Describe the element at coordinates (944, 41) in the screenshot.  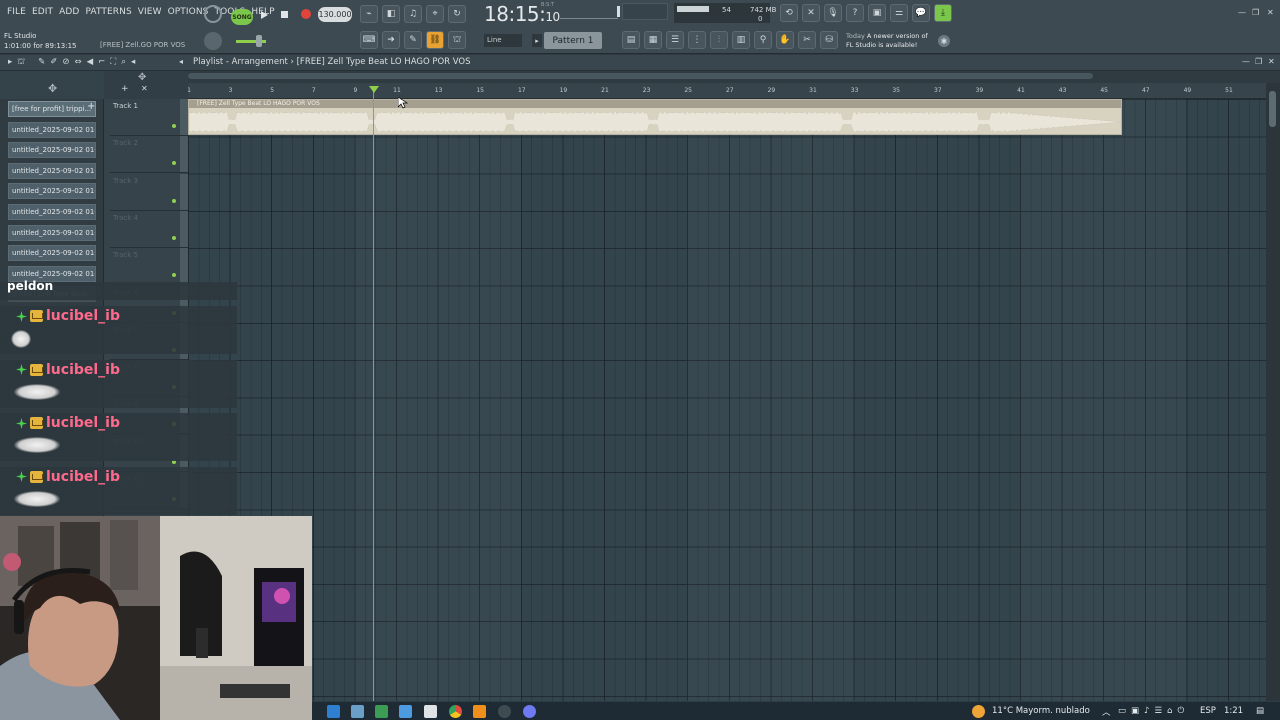
I see `news-refresh-icon: ✱` at that location.